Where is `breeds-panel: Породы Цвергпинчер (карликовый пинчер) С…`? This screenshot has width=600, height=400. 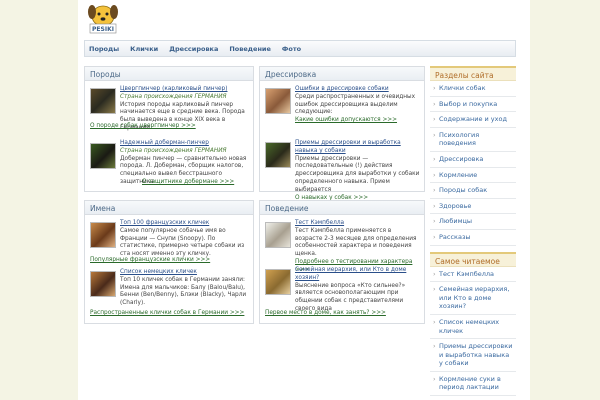 breeds-panel: Породы Цвергпинчер (карликовый пинчер) С… is located at coordinates (169, 129).